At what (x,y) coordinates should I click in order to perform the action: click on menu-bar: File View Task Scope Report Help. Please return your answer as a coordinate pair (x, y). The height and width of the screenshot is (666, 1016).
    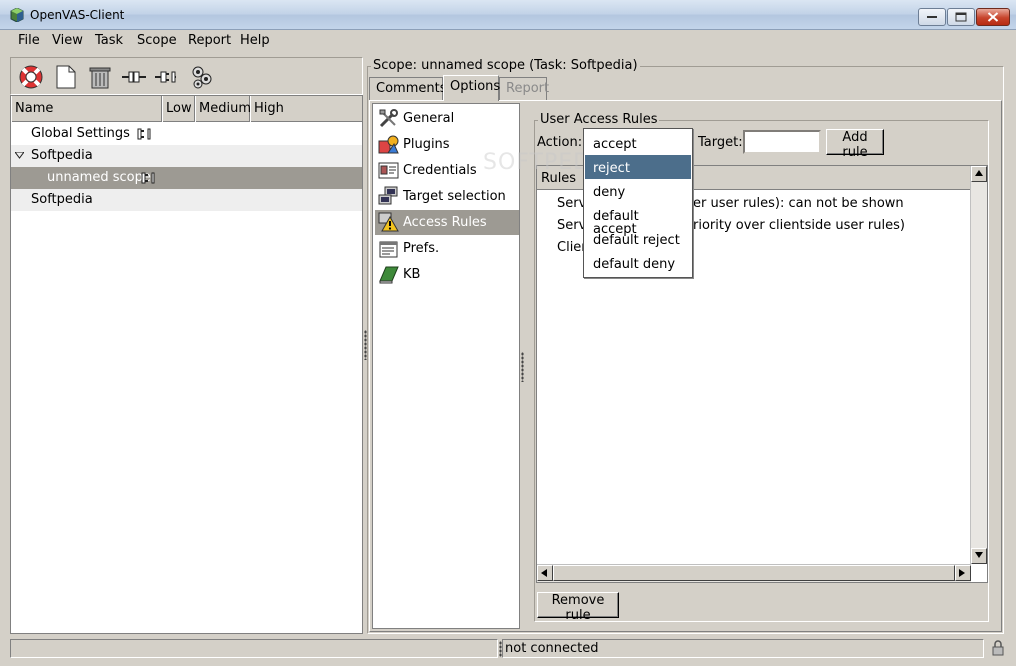
    Looking at the image, I should click on (508, 42).